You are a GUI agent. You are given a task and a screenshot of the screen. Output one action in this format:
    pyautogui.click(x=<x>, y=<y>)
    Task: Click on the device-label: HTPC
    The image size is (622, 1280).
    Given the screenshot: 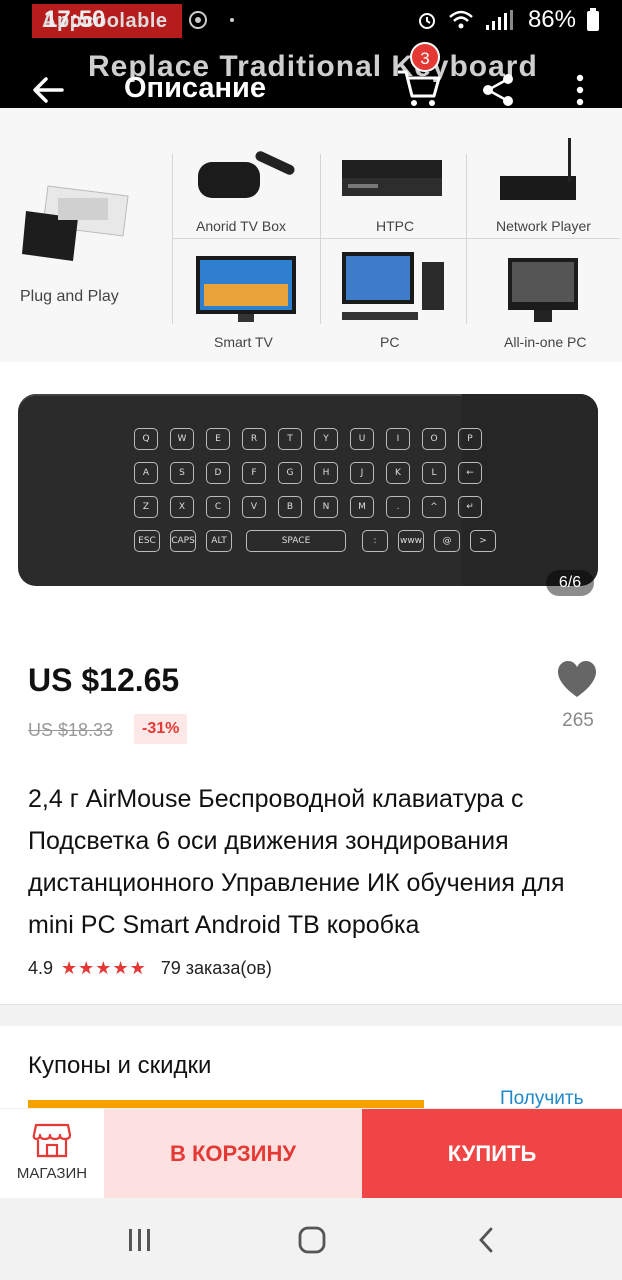 What is the action you would take?
    pyautogui.click(x=395, y=226)
    